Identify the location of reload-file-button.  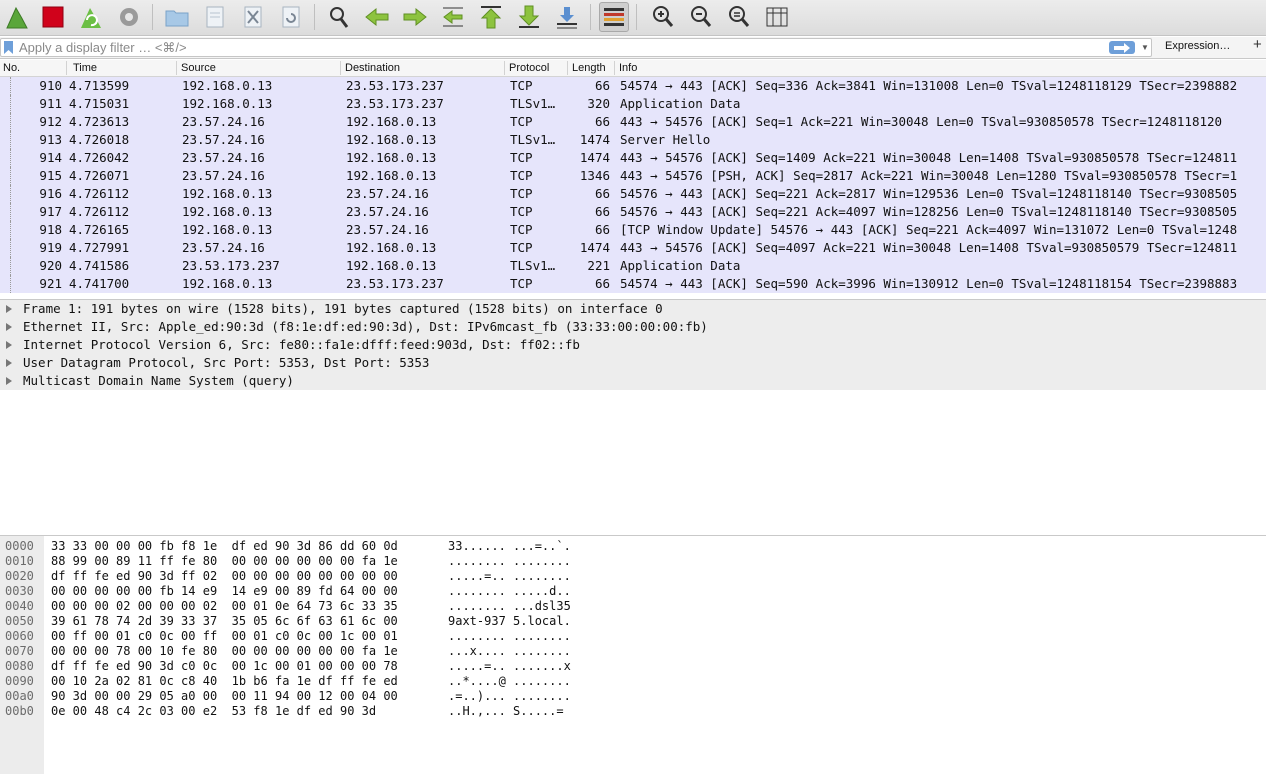
(291, 17).